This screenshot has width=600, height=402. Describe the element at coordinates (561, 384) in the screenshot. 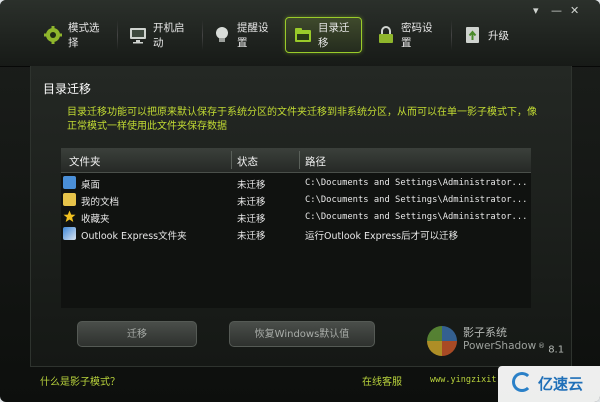

I see `watermark-text: 亿速云` at that location.